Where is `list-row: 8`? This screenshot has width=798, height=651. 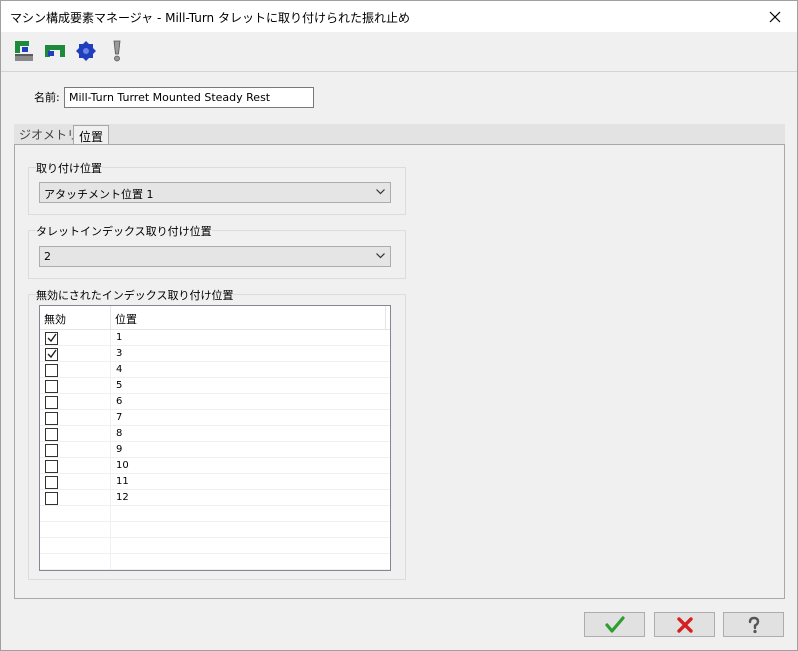 list-row: 8 is located at coordinates (215, 434).